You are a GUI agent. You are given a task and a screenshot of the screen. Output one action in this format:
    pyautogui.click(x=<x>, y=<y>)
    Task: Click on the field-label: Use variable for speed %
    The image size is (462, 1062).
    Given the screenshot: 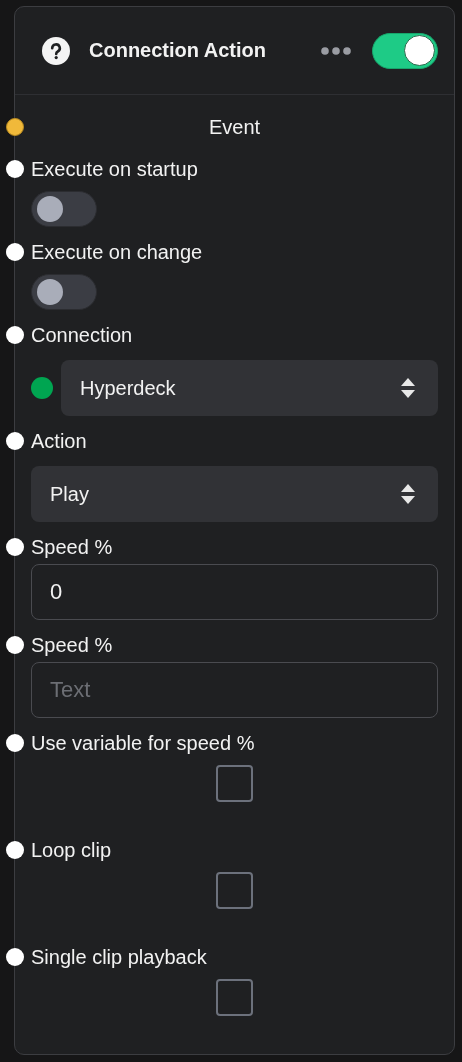 What is the action you would take?
    pyautogui.click(x=143, y=743)
    